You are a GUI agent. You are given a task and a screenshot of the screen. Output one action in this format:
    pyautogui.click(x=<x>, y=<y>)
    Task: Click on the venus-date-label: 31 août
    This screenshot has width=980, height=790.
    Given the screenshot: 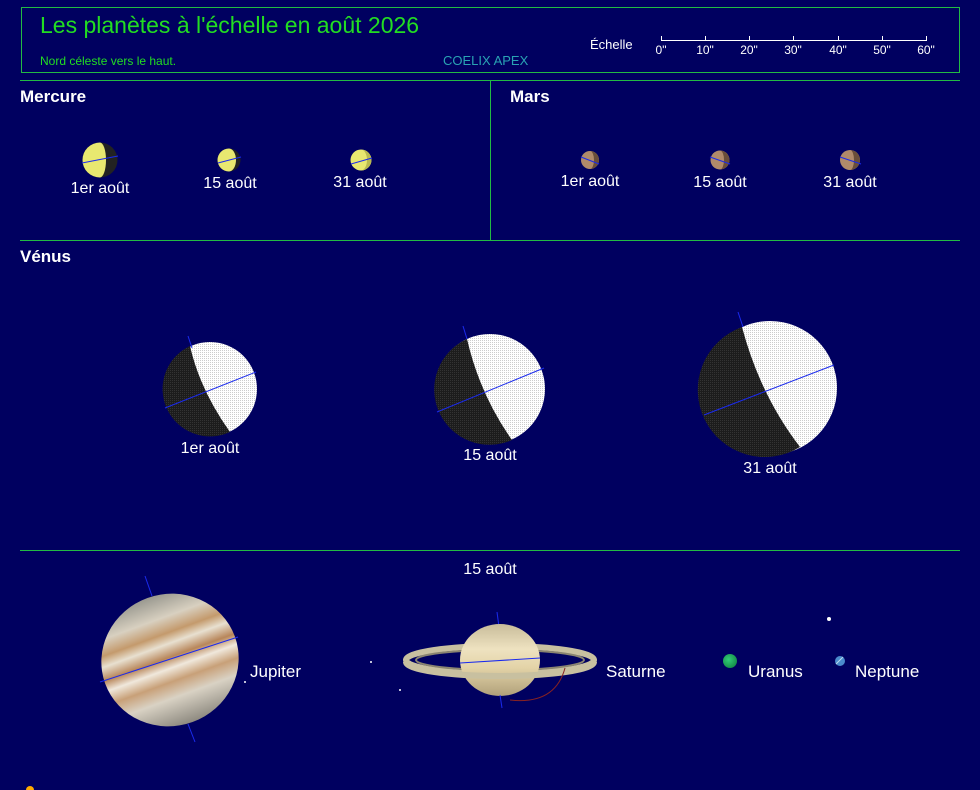 What is the action you would take?
    pyautogui.click(x=770, y=468)
    